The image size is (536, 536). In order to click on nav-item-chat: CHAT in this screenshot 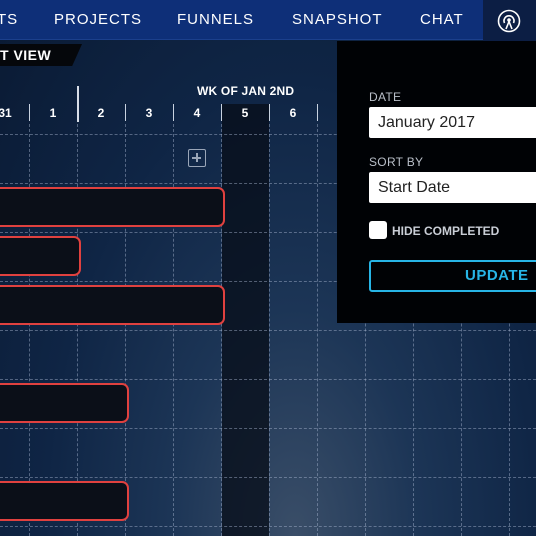, I will do `click(442, 20)`.